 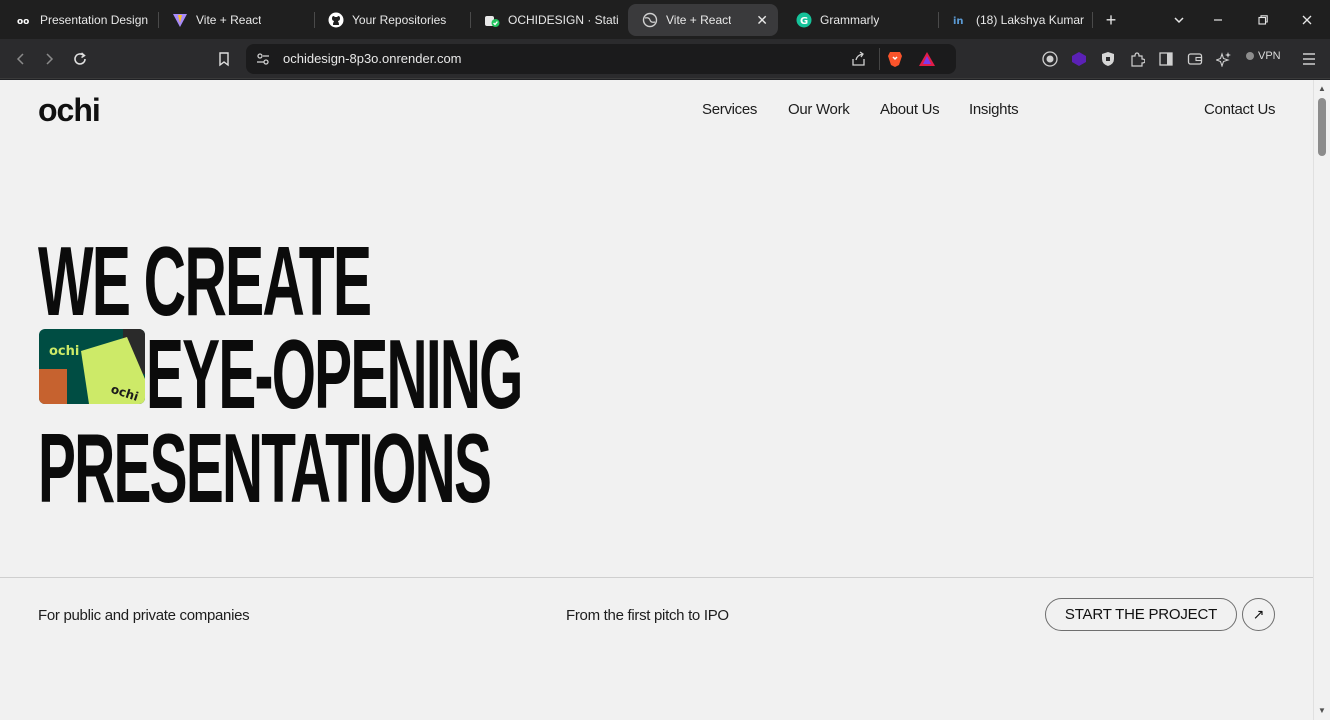 What do you see at coordinates (1322, 710) in the screenshot?
I see `scroll-down-icon: ▼` at bounding box center [1322, 710].